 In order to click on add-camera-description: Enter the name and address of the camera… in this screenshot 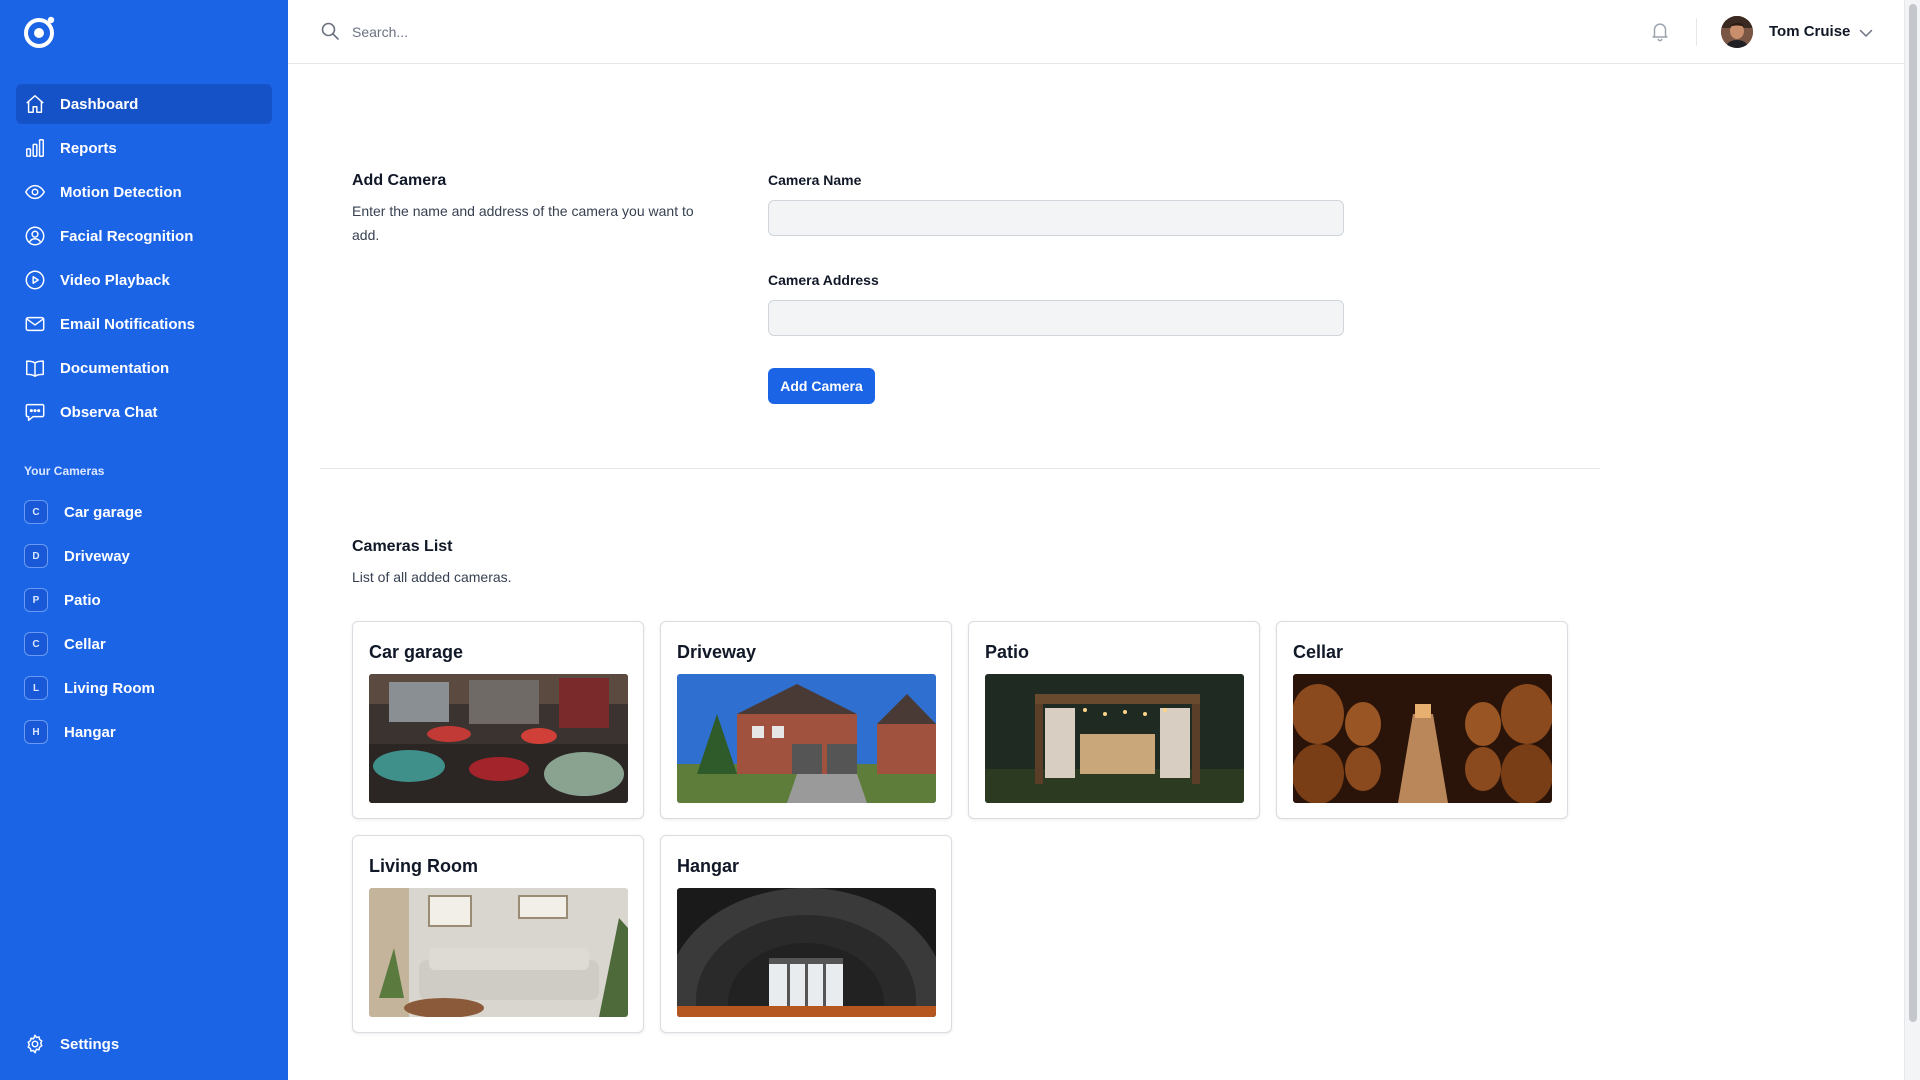, I will do `click(523, 223)`.